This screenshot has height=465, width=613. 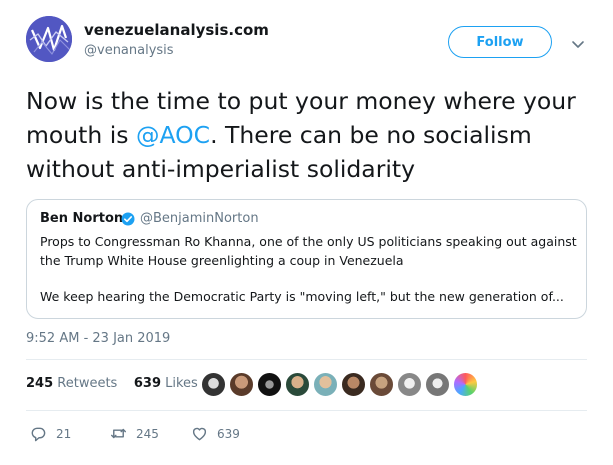 I want to click on quoted-author-name: Ben Norton, so click(x=82, y=218).